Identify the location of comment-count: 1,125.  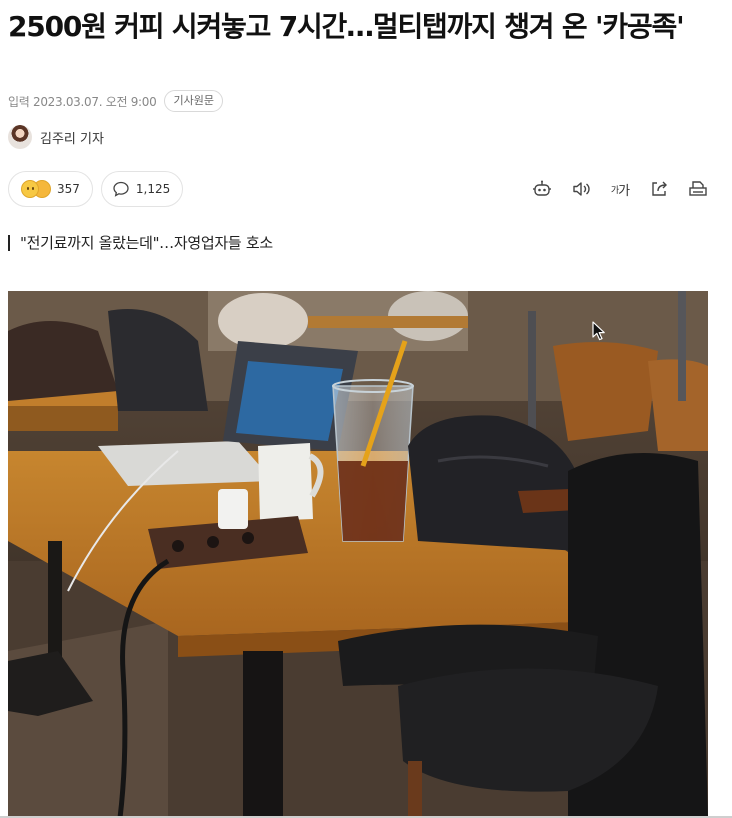
(153, 189).